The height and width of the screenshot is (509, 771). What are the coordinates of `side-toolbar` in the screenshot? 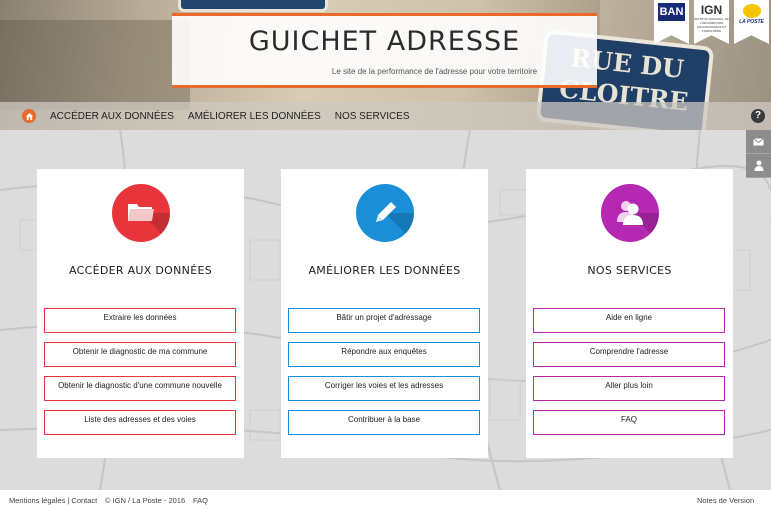 It's located at (758, 154).